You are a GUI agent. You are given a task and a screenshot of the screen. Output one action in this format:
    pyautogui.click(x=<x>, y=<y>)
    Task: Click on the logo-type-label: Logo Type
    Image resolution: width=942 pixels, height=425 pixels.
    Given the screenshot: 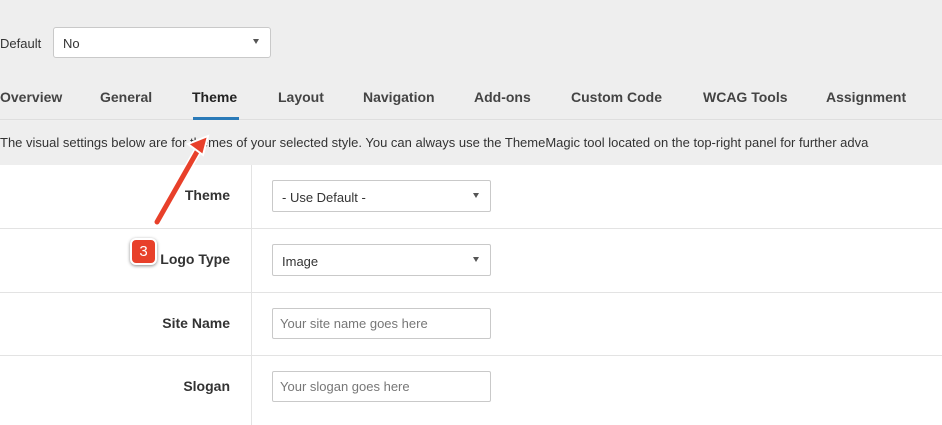 What is the action you would take?
    pyautogui.click(x=195, y=259)
    